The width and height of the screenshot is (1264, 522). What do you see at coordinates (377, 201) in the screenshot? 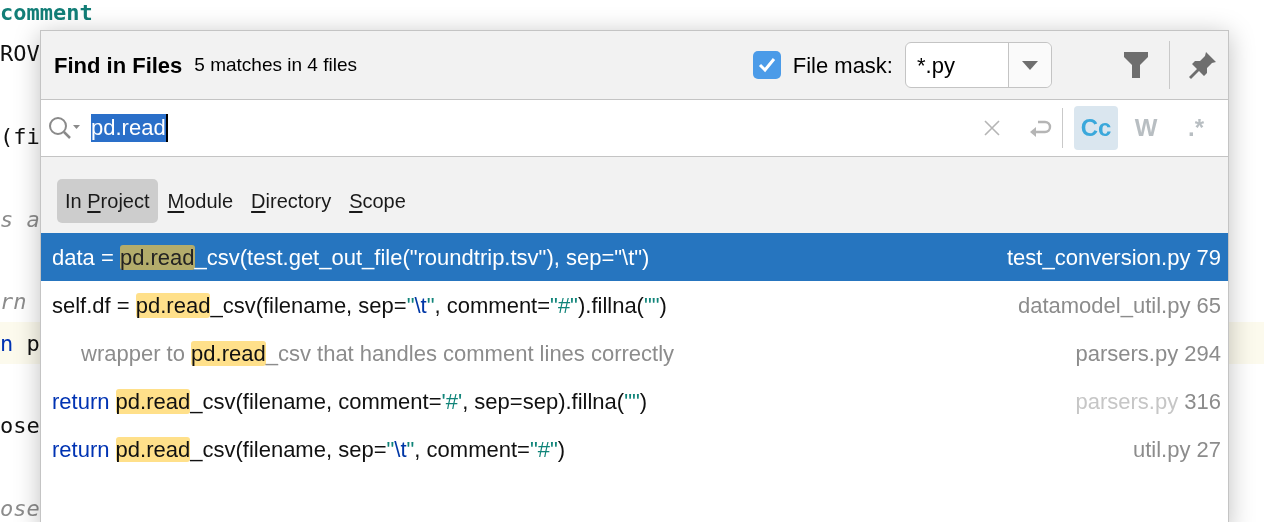
I see `scope-tab: Scope` at bounding box center [377, 201].